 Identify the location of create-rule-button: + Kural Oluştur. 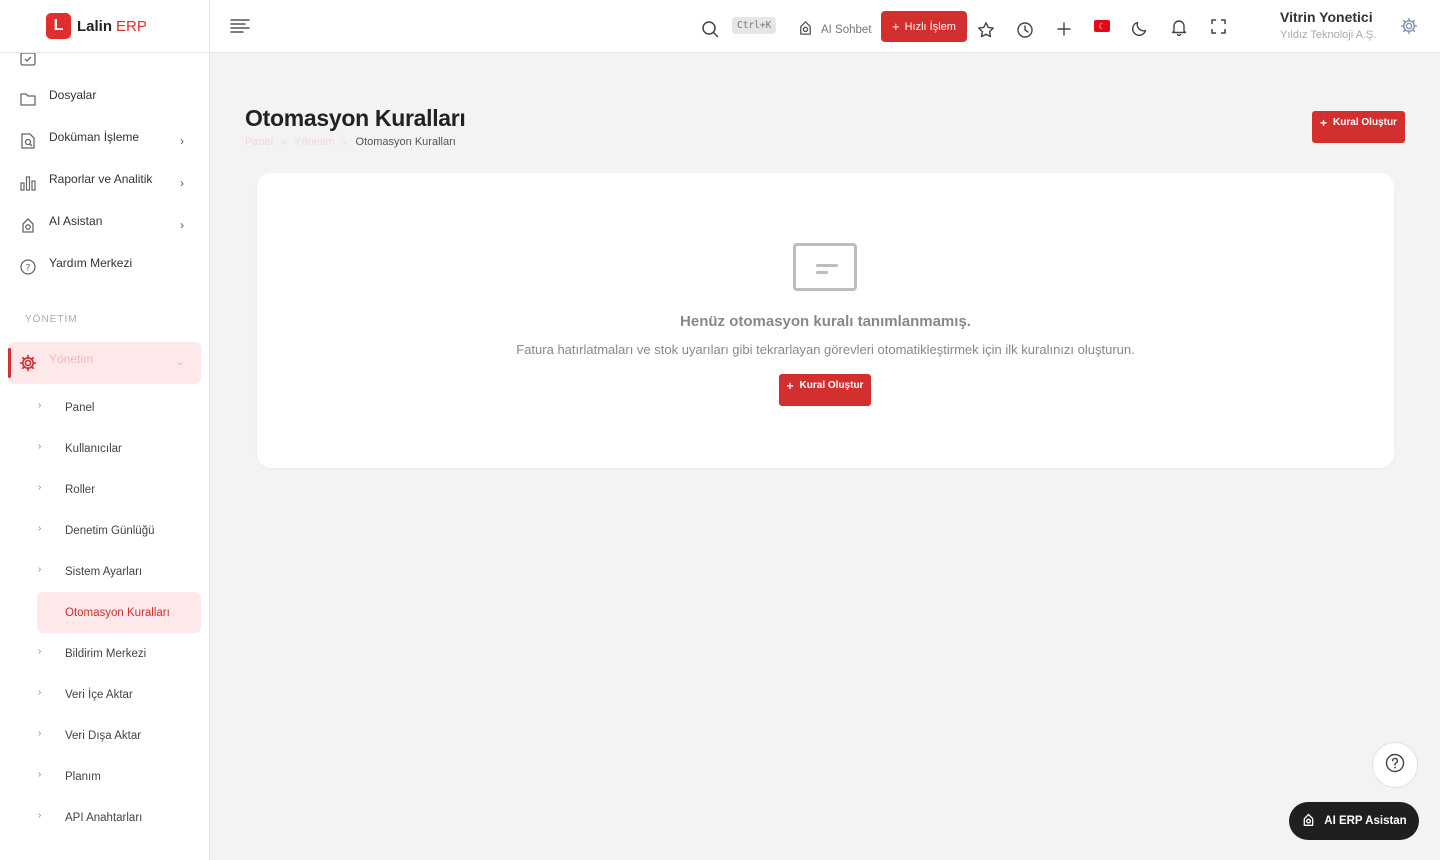
(1358, 127).